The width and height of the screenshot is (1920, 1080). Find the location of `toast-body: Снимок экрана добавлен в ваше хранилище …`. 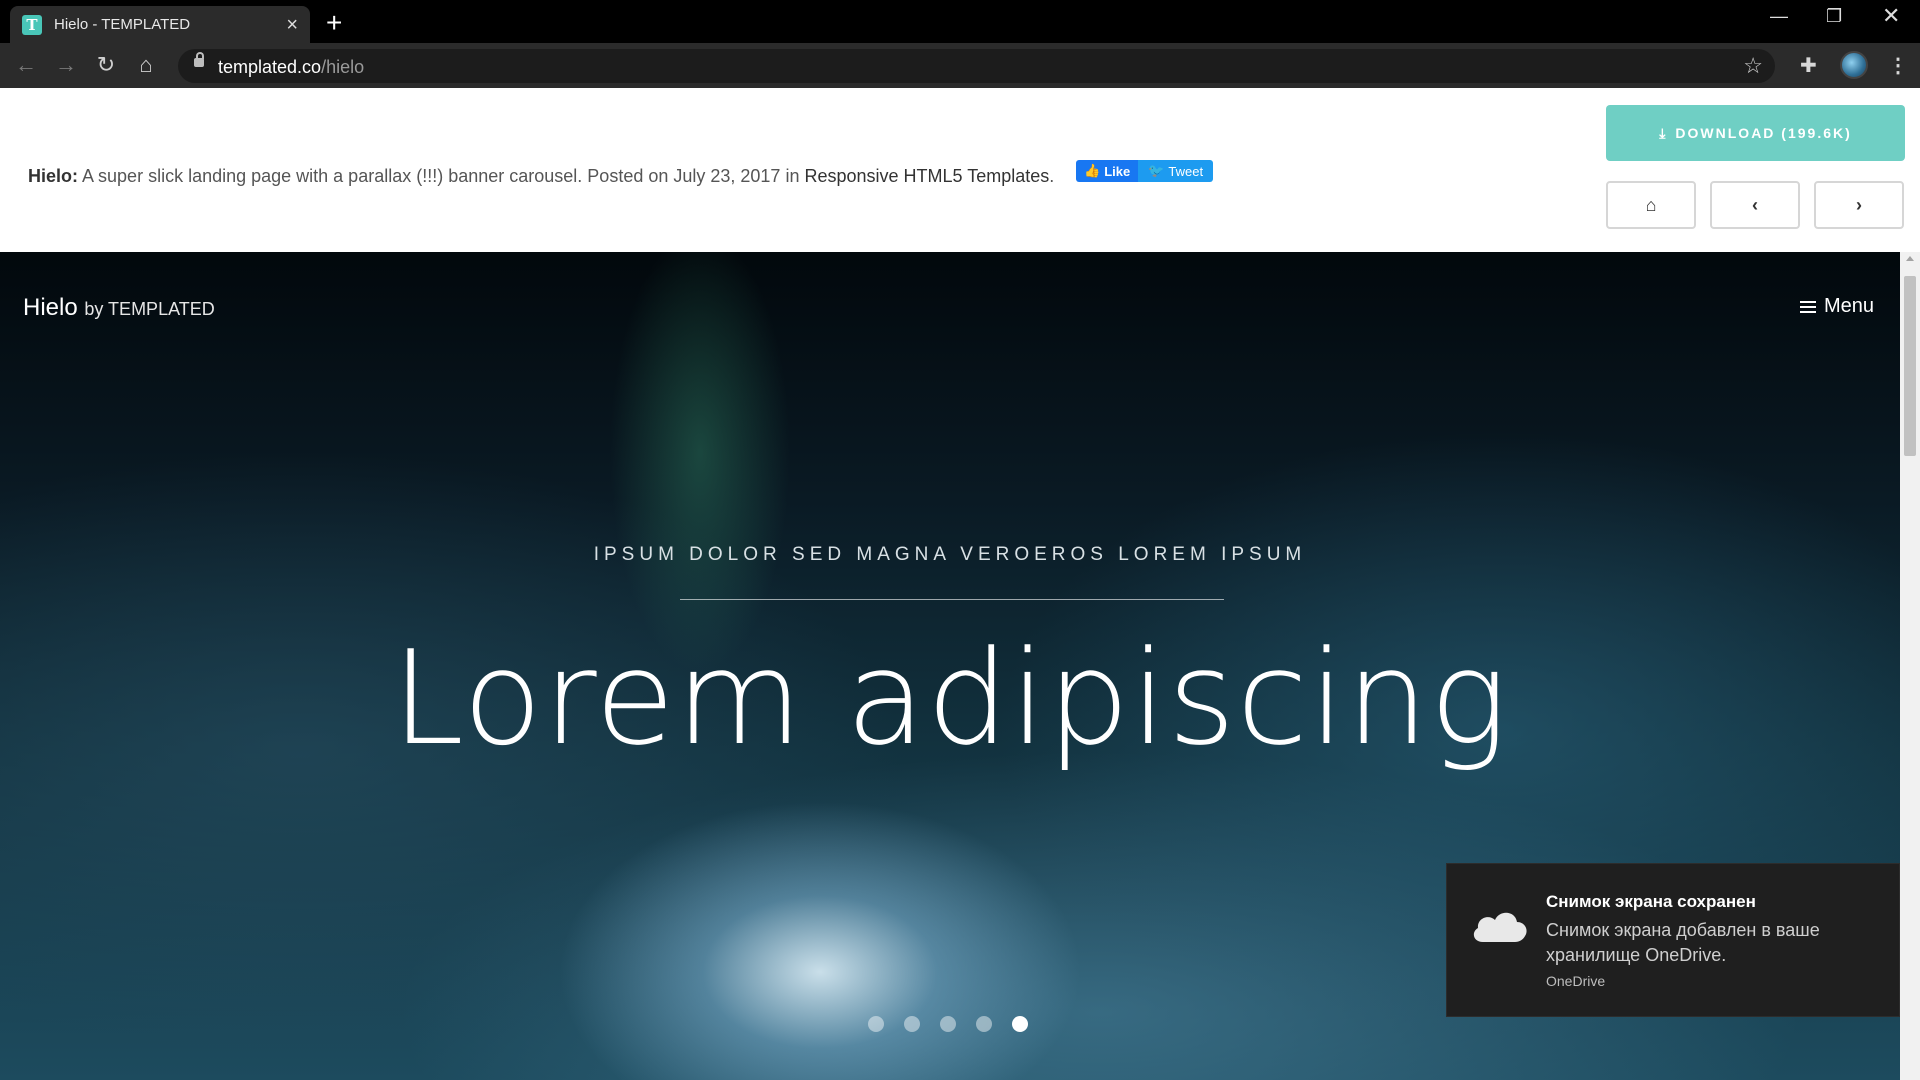

toast-body: Снимок экрана добавлен в ваше хранилище … is located at coordinates (1683, 942).